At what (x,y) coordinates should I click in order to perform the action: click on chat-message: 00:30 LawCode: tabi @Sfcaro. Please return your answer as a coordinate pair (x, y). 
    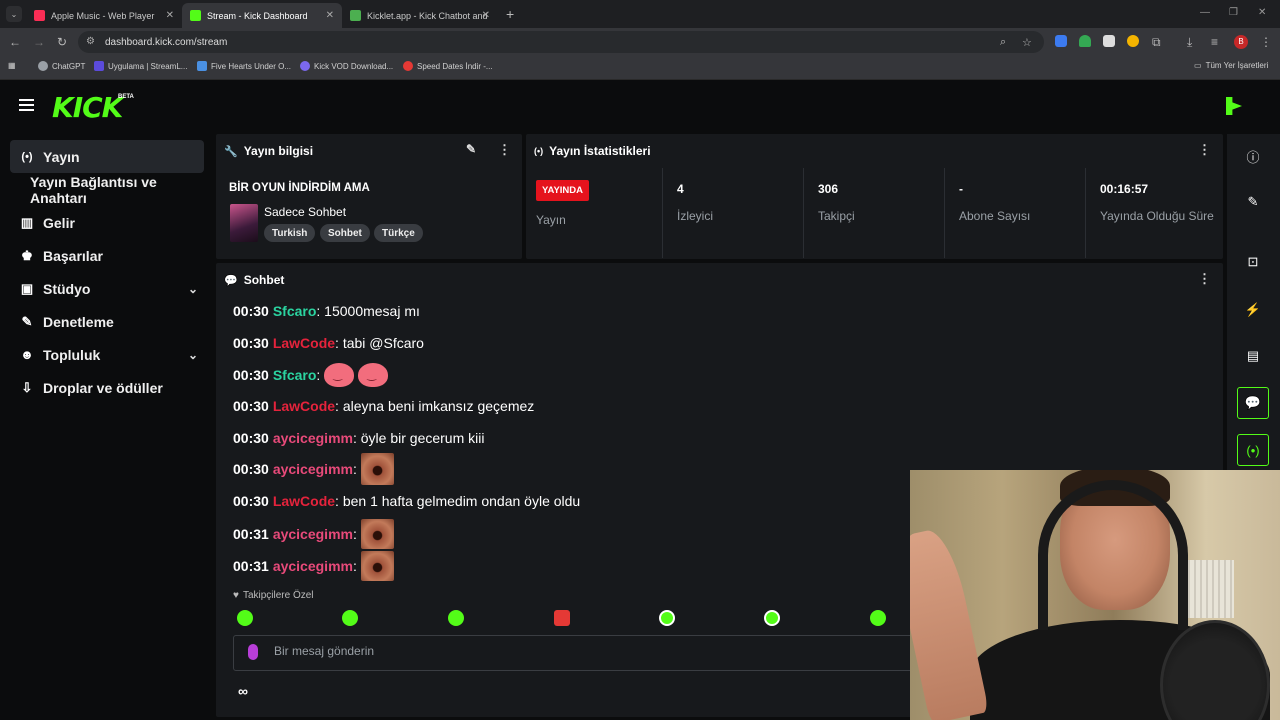
    Looking at the image, I should click on (328, 343).